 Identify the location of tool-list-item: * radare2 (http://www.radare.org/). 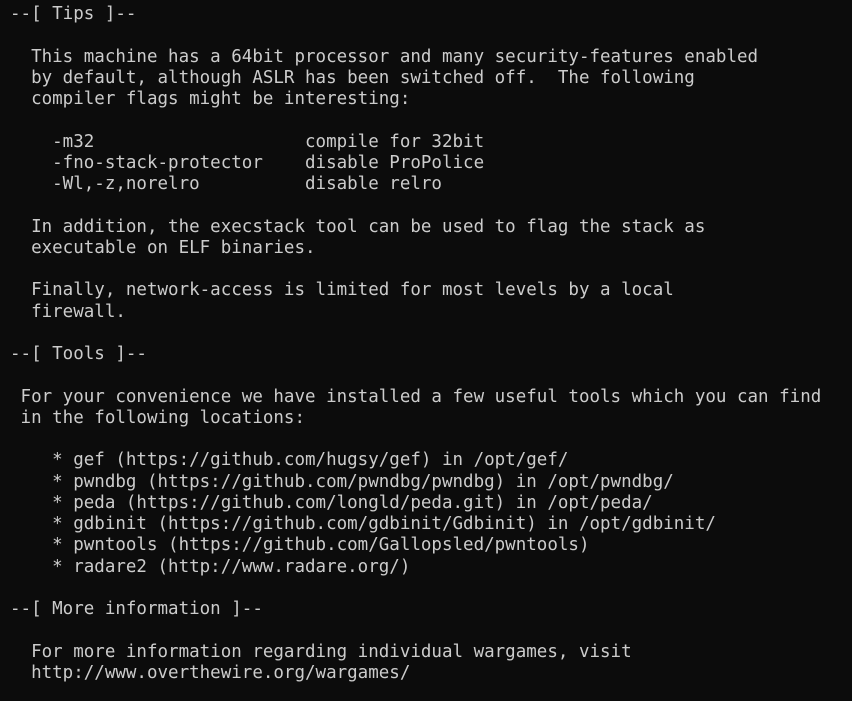
(210, 566).